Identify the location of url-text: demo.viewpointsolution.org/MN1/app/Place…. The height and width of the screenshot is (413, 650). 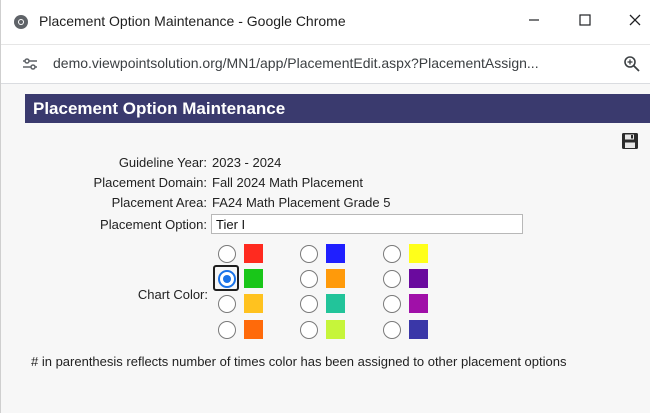
(329, 63).